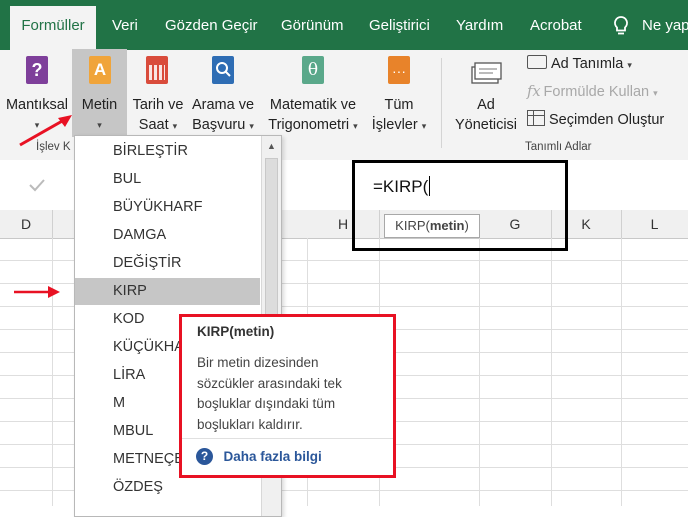  What do you see at coordinates (399, 70) in the screenshot?
I see `more-functions-icon: ···` at bounding box center [399, 70].